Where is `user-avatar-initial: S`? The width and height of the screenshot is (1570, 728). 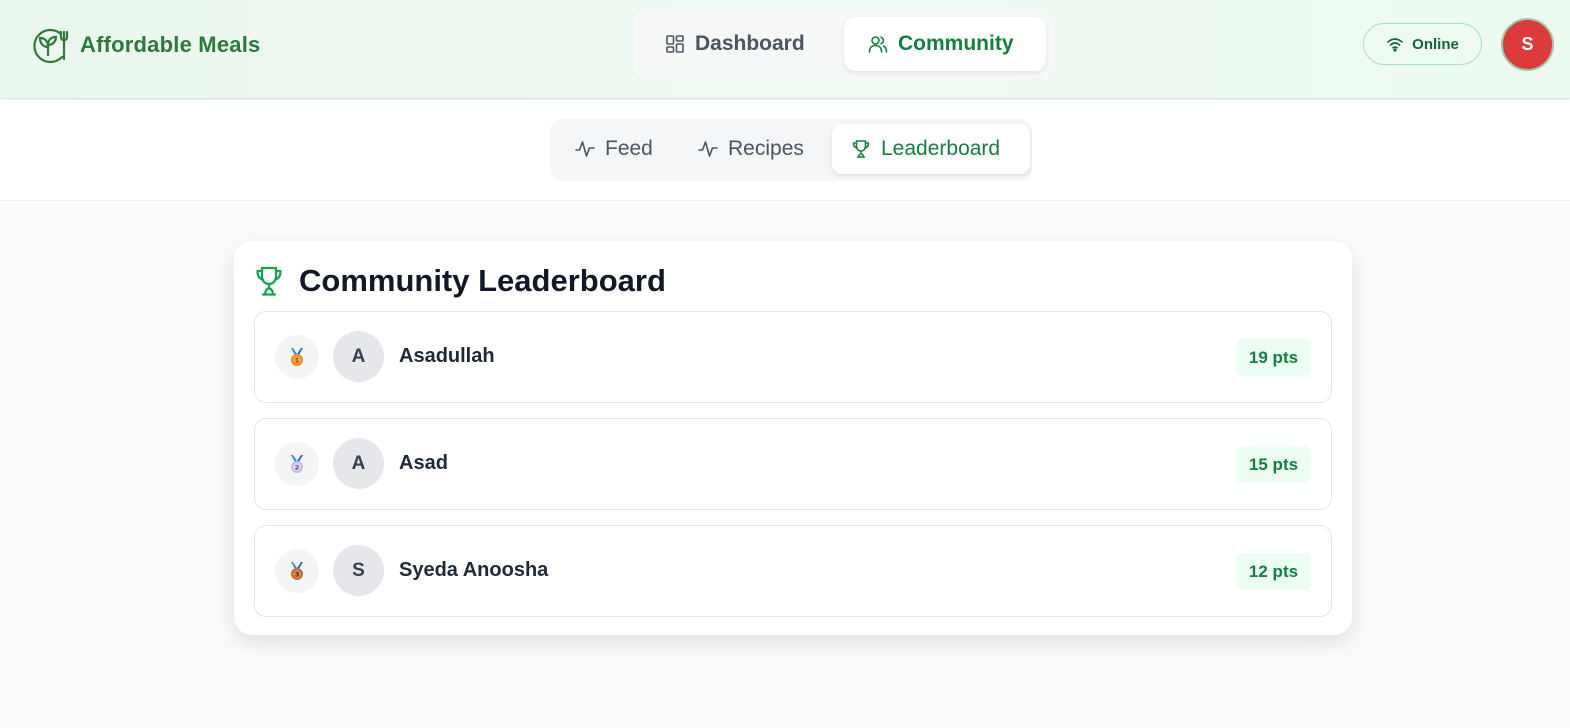
user-avatar-initial: S is located at coordinates (1527, 44).